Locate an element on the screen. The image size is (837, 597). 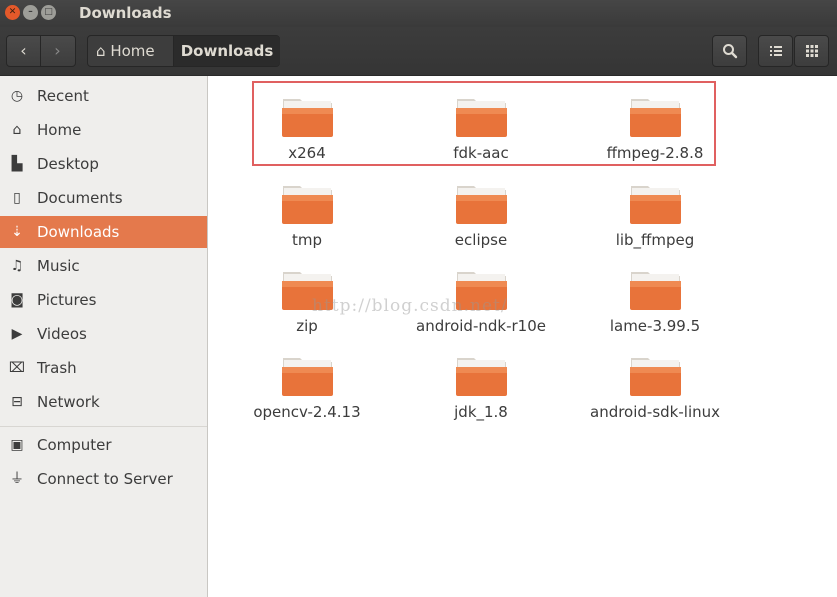
file-item-x264: x264 is located at coordinates (307, 128).